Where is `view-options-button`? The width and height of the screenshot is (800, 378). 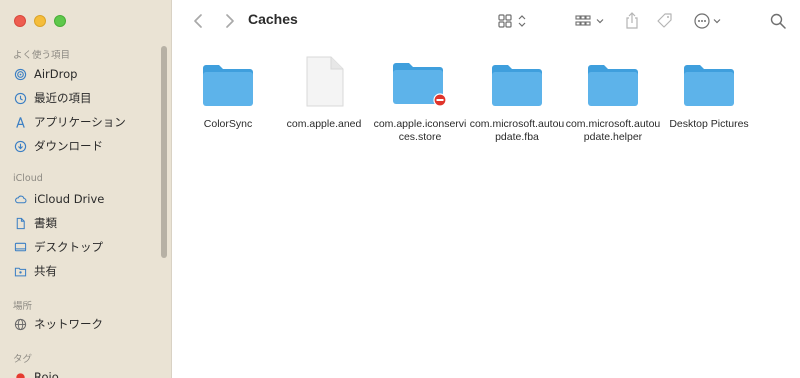
view-options-button is located at coordinates (515, 21).